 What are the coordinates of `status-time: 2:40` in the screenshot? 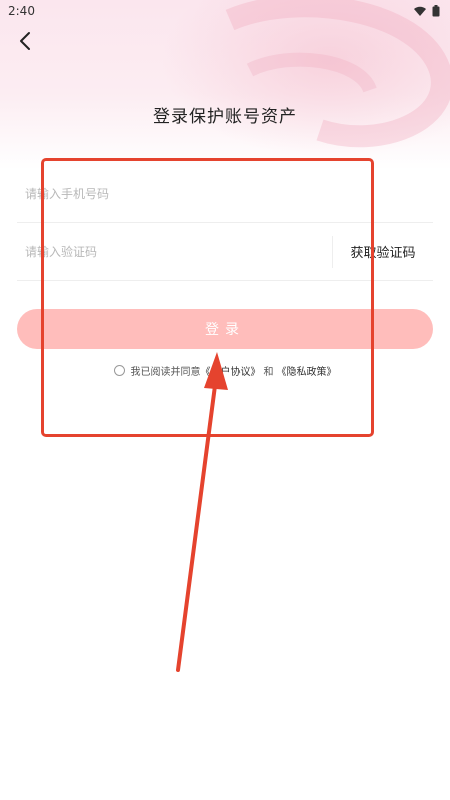 It's located at (21, 11).